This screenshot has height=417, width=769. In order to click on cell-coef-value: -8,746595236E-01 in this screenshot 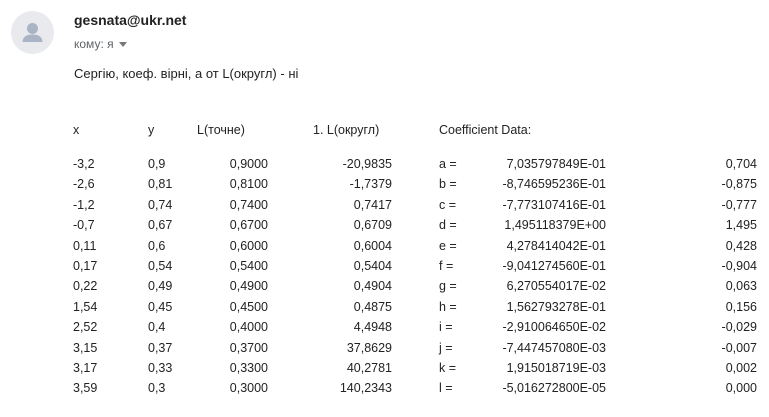, I will do `click(554, 184)`.